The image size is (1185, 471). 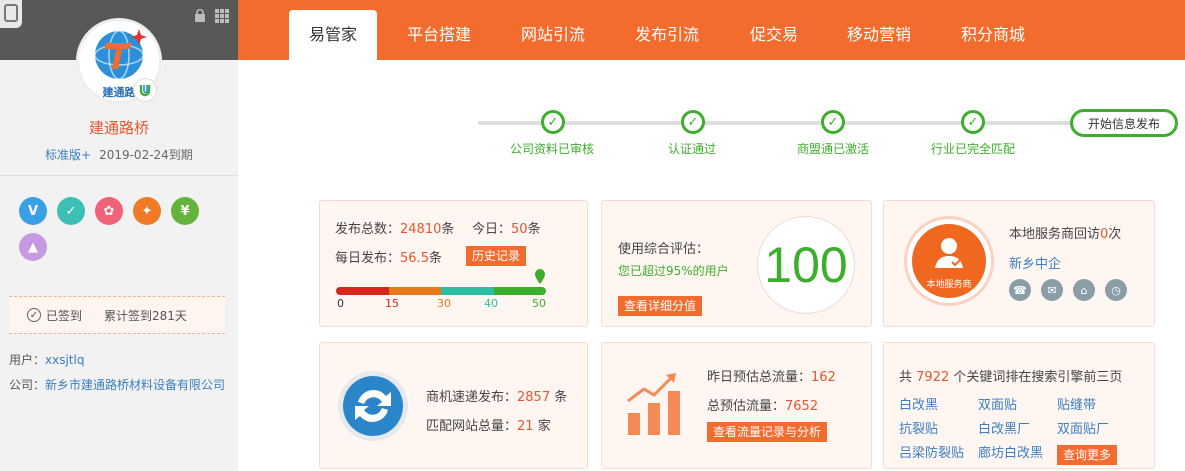 I want to click on logo-badge-icon, so click(x=145, y=90).